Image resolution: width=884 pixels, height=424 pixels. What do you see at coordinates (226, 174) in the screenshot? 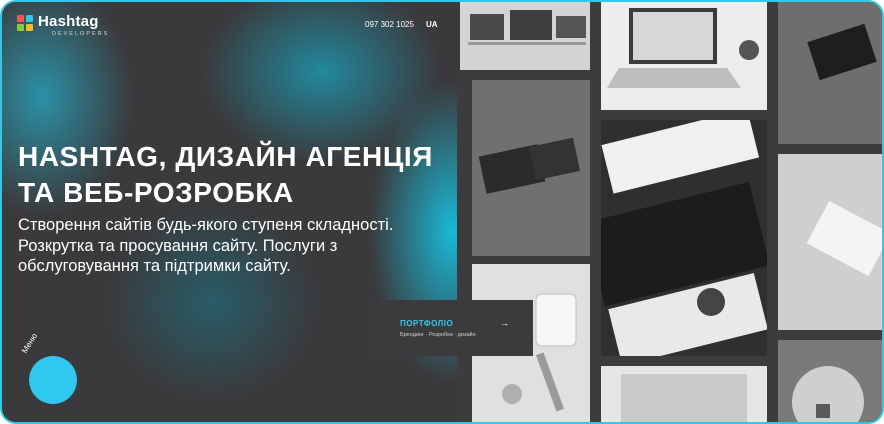
I see `hero-title: HASHTAG, ДИЗАЙН АГЕНЦІЯ ТА ВЕБ-РОЗРОБКА` at bounding box center [226, 174].